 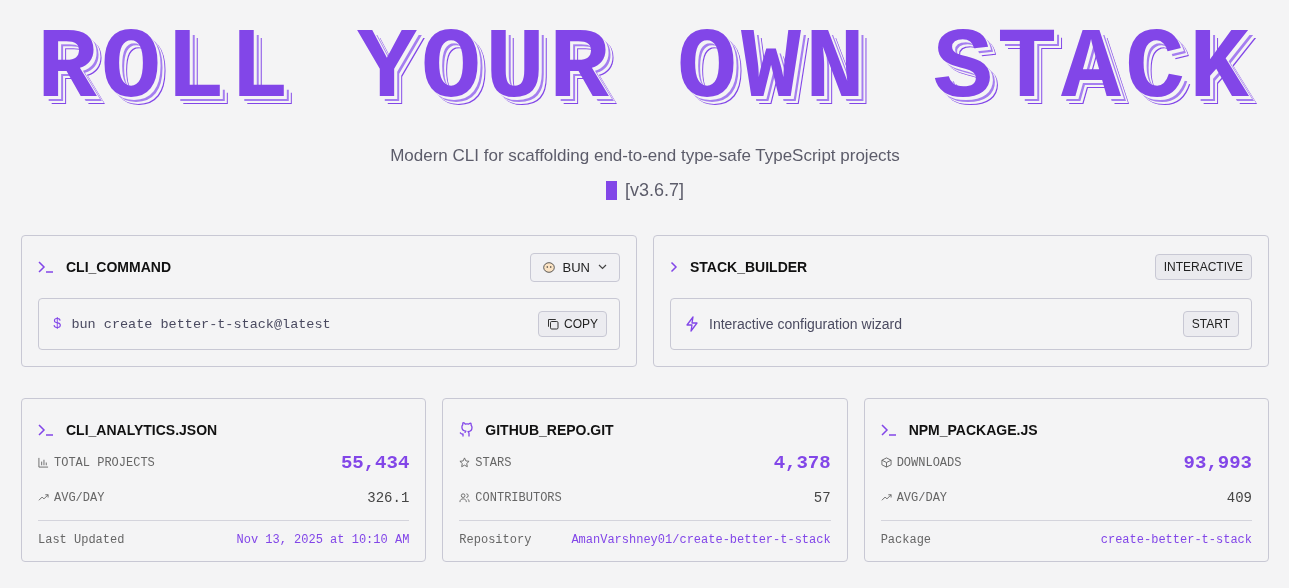 I want to click on copy-icon, so click(x=553, y=324).